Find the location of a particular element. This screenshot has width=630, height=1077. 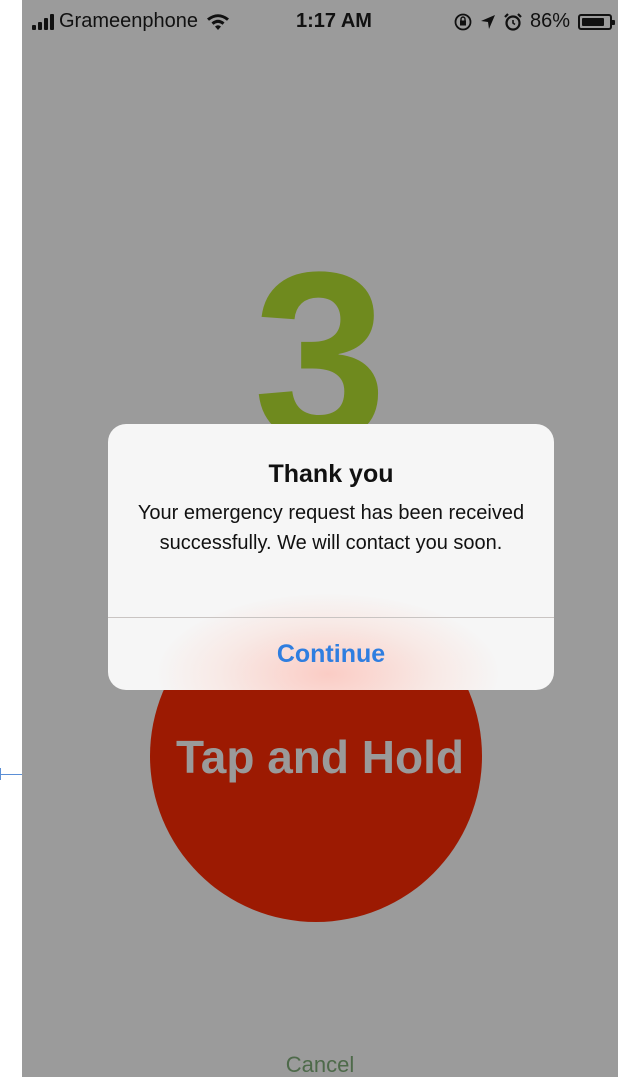

location-icon is located at coordinates (487, 21).